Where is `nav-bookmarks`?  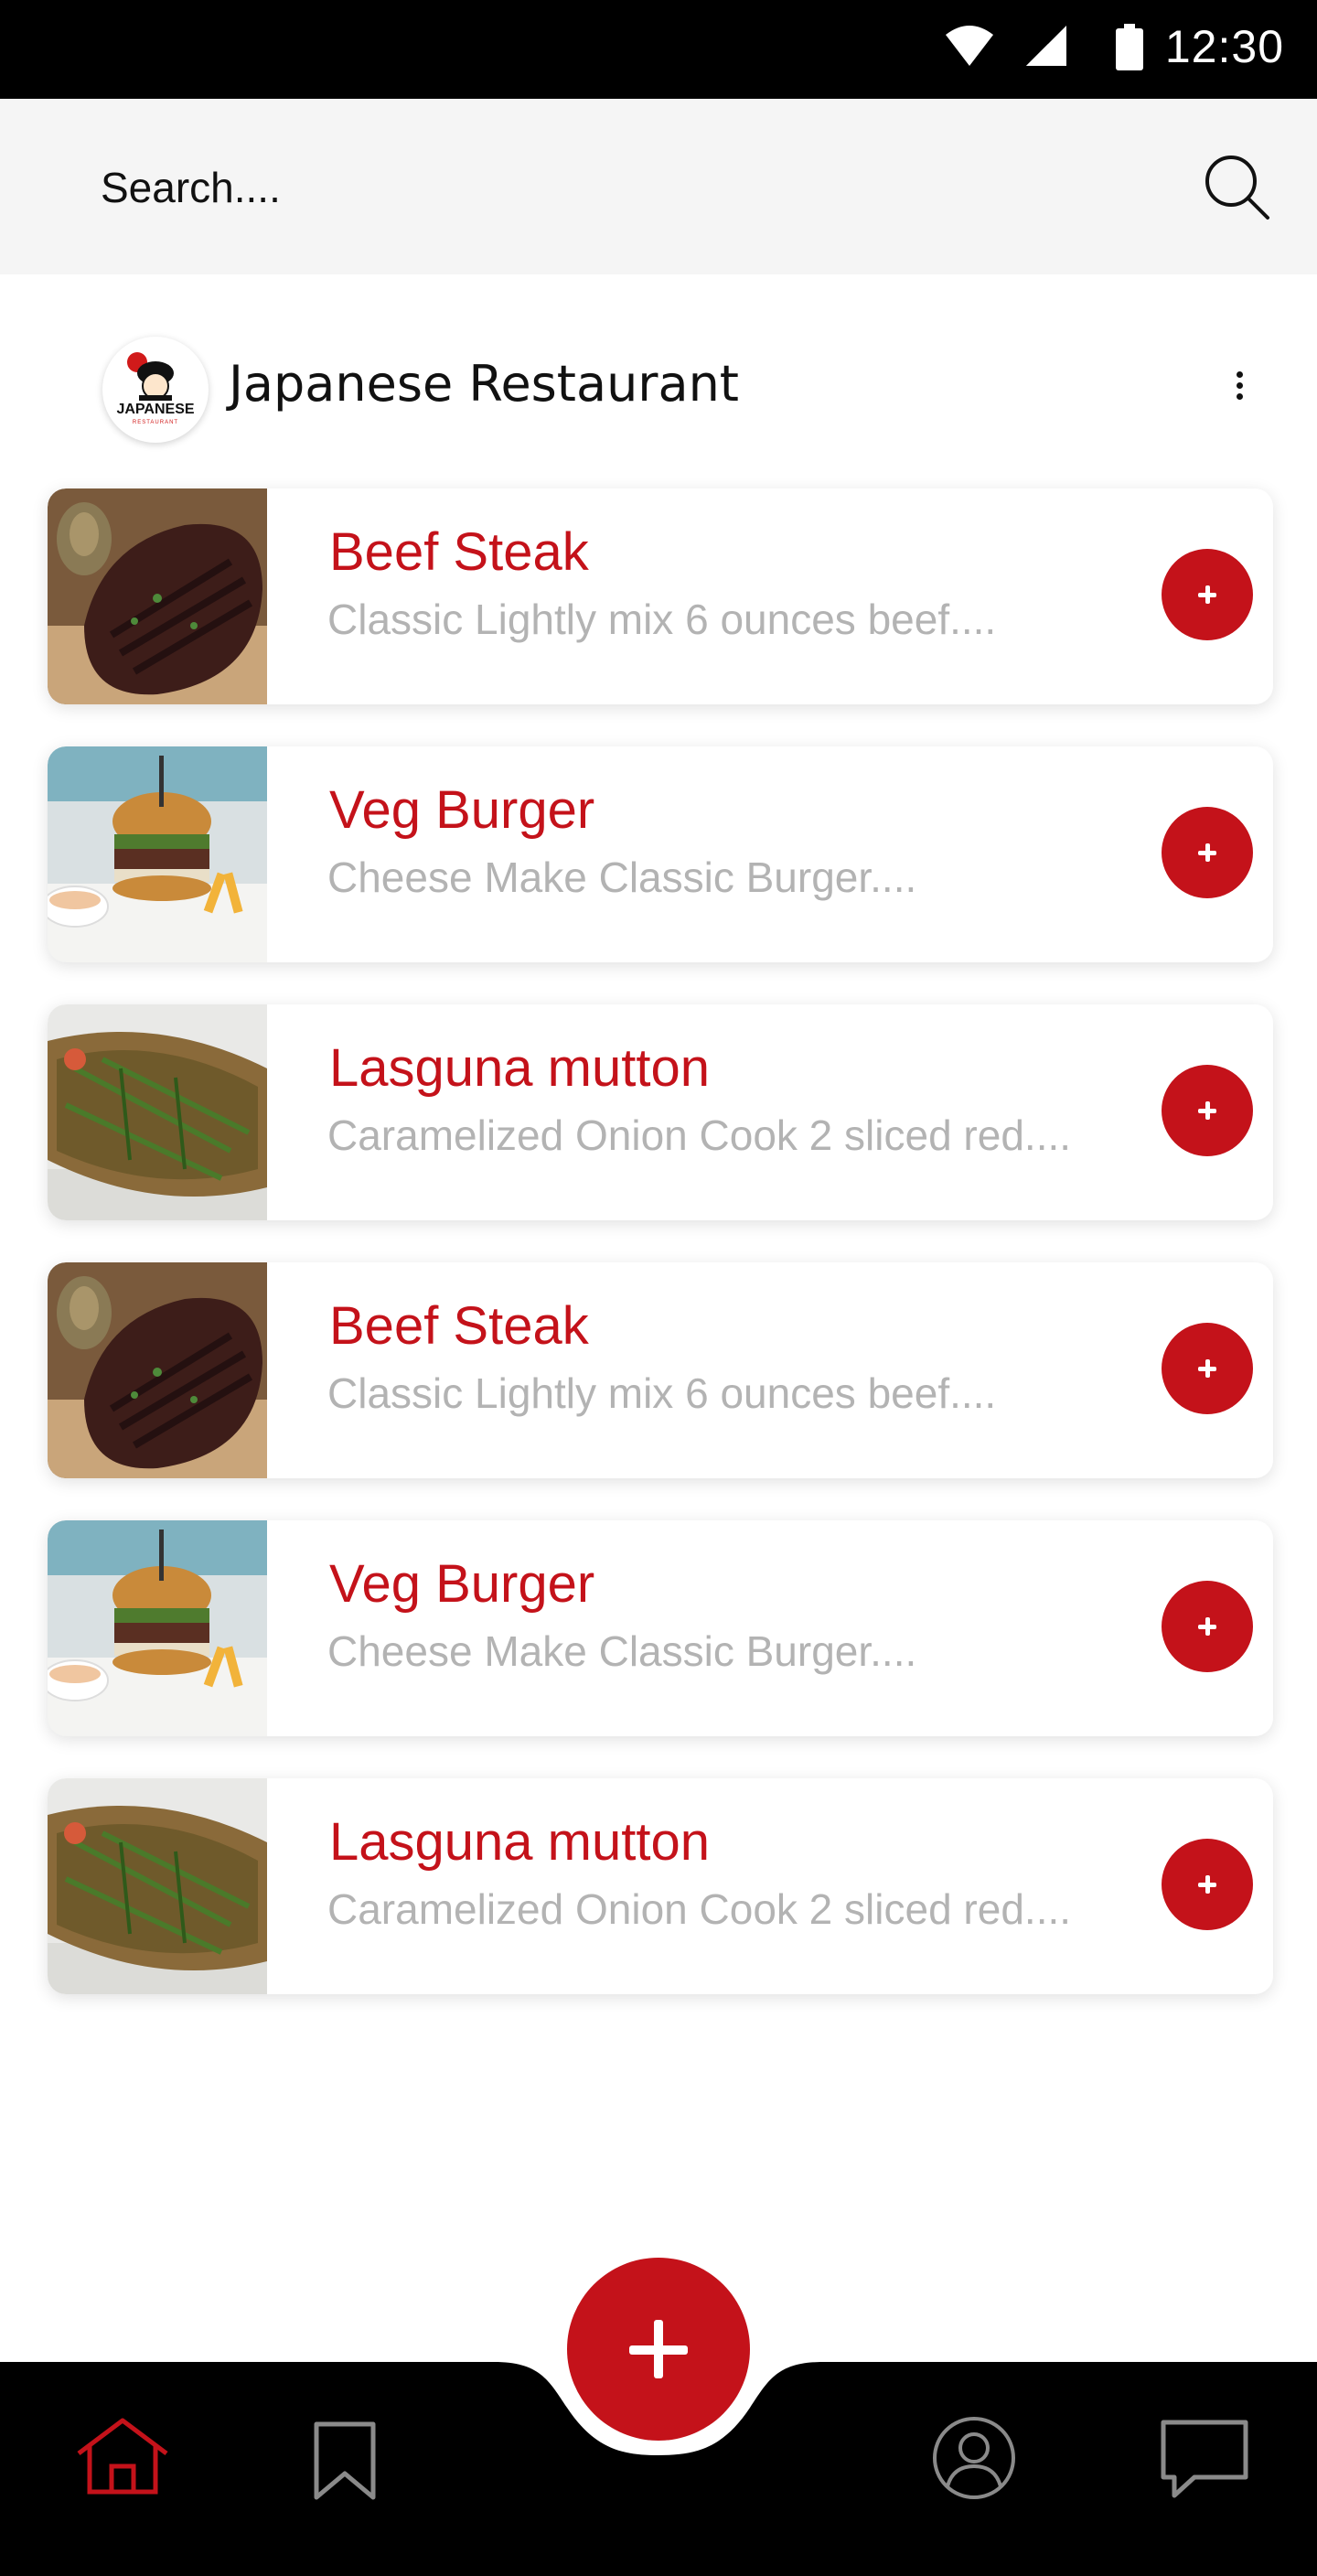
nav-bookmarks is located at coordinates (345, 2463).